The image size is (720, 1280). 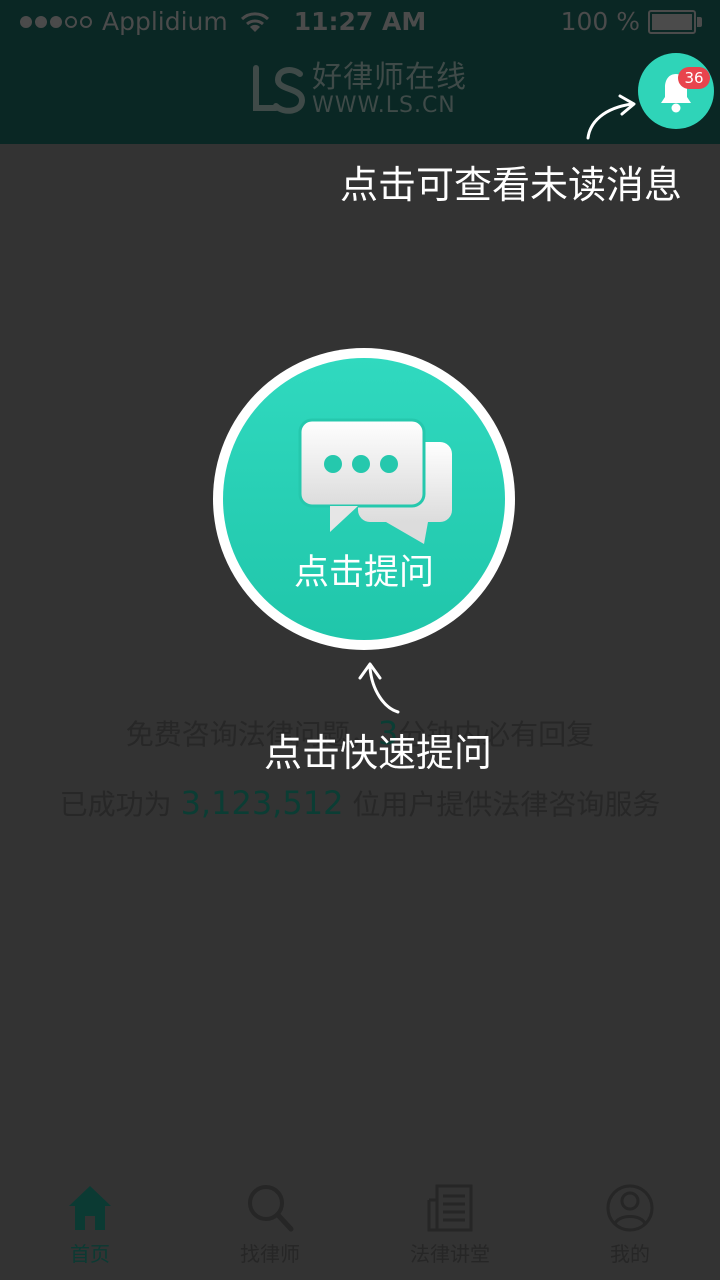 I want to click on ask-tip: 点击快速提问, so click(x=377, y=753).